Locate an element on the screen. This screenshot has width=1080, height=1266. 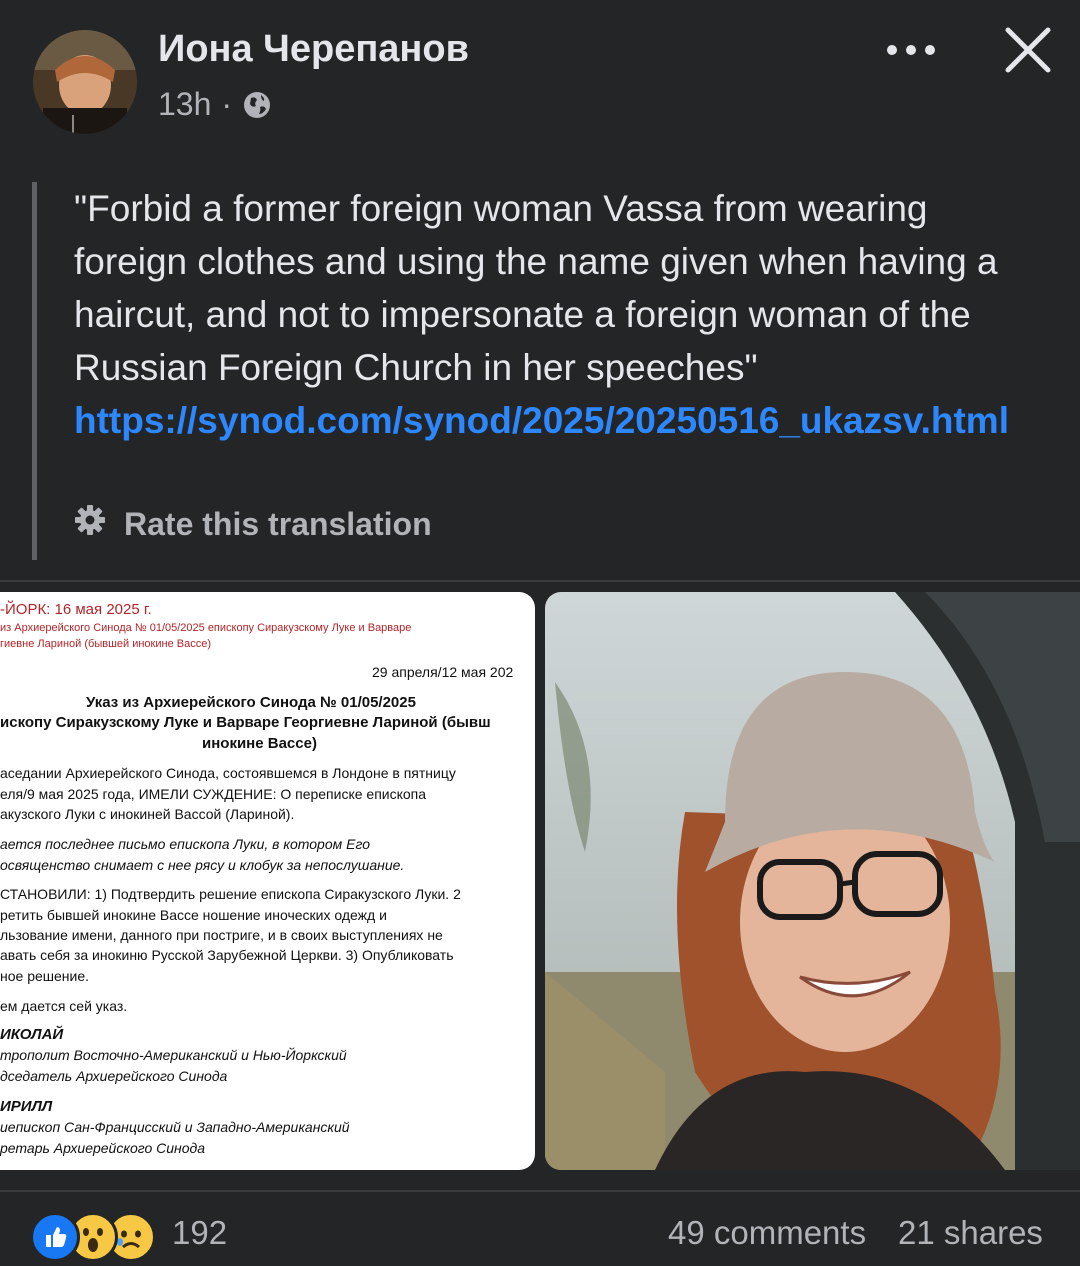
rate-translation-button: Rate this translation is located at coordinates (253, 524).